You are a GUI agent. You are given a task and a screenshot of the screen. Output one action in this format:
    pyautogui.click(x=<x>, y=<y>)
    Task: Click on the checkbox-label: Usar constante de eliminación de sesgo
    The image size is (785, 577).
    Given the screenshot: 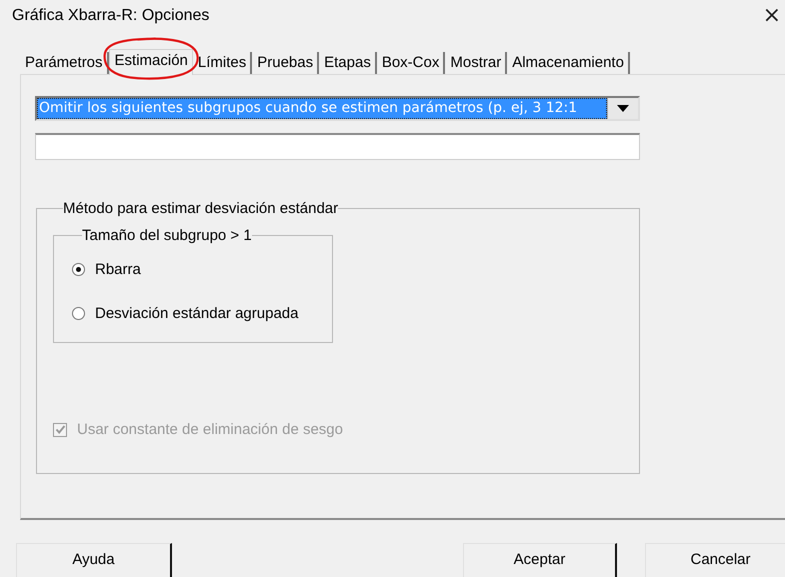 What is the action you would take?
    pyautogui.click(x=210, y=429)
    